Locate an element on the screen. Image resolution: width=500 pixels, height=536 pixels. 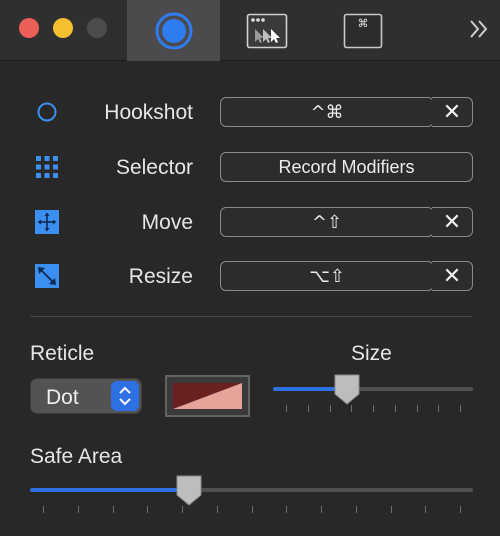
move-clear-button: ✕ is located at coordinates (452, 222).